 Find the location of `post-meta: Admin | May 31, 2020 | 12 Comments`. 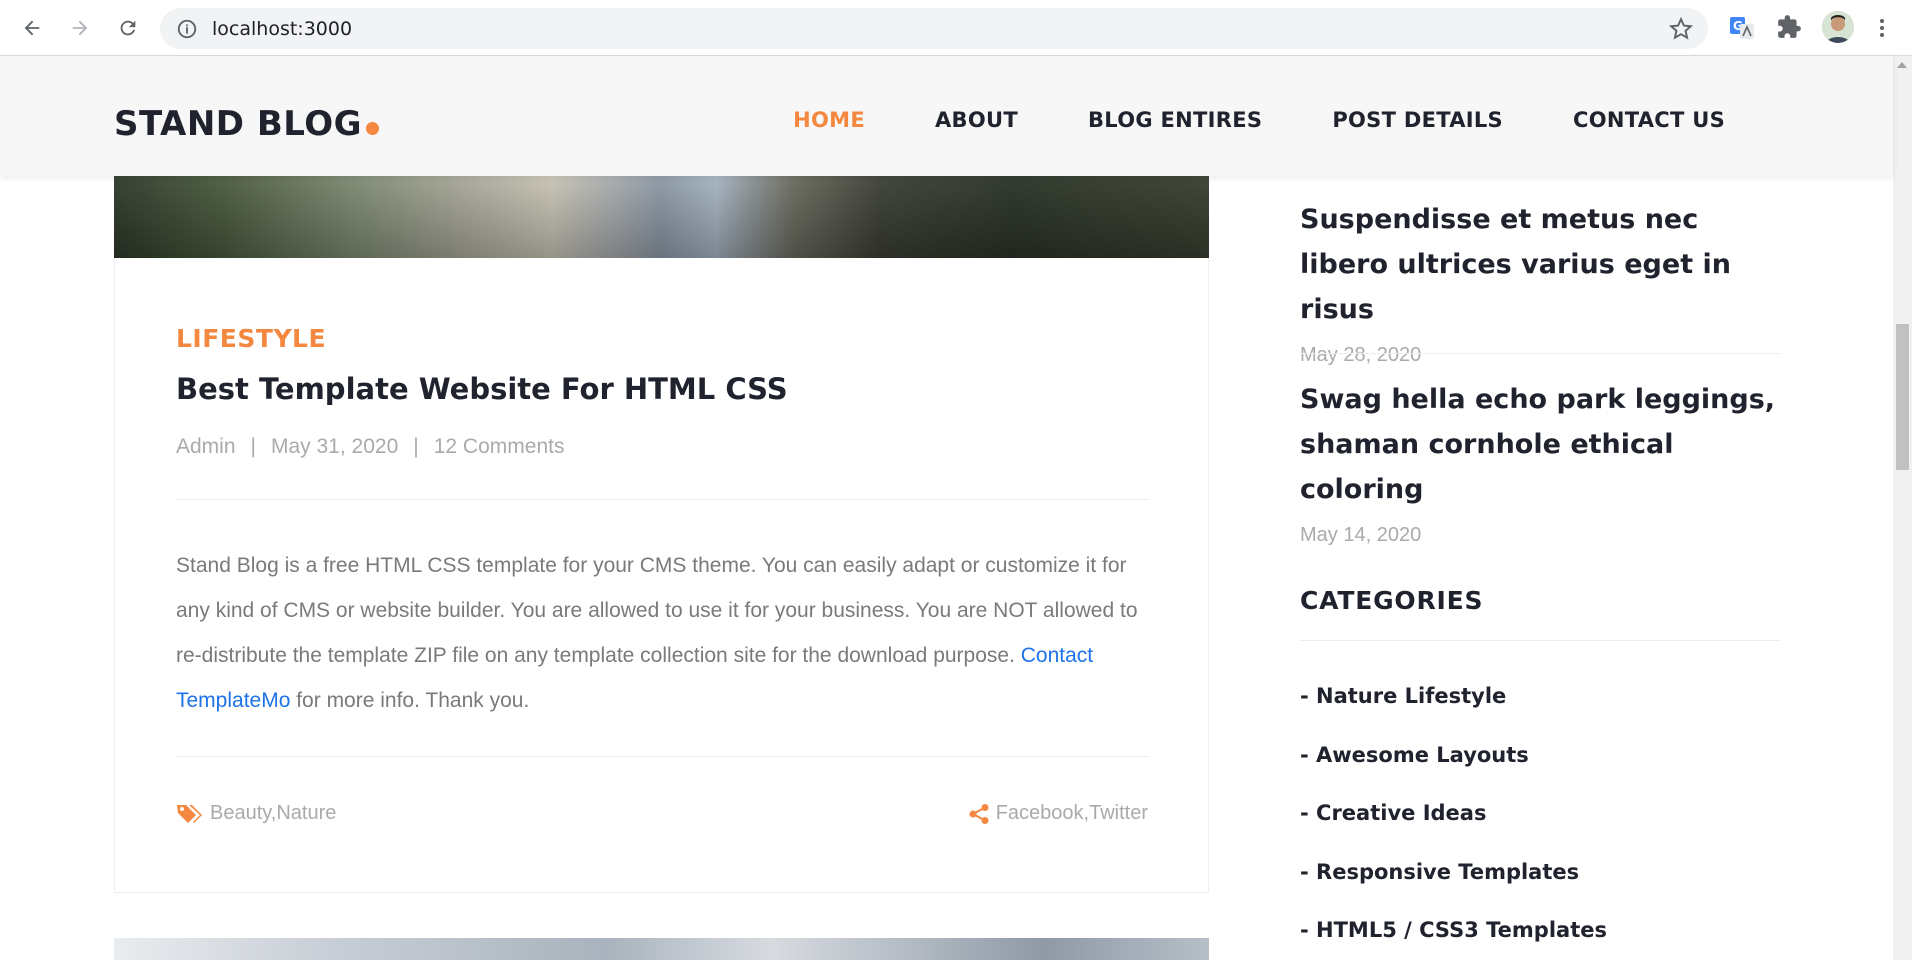

post-meta: Admin | May 31, 2020 | 12 Comments is located at coordinates (370, 447).